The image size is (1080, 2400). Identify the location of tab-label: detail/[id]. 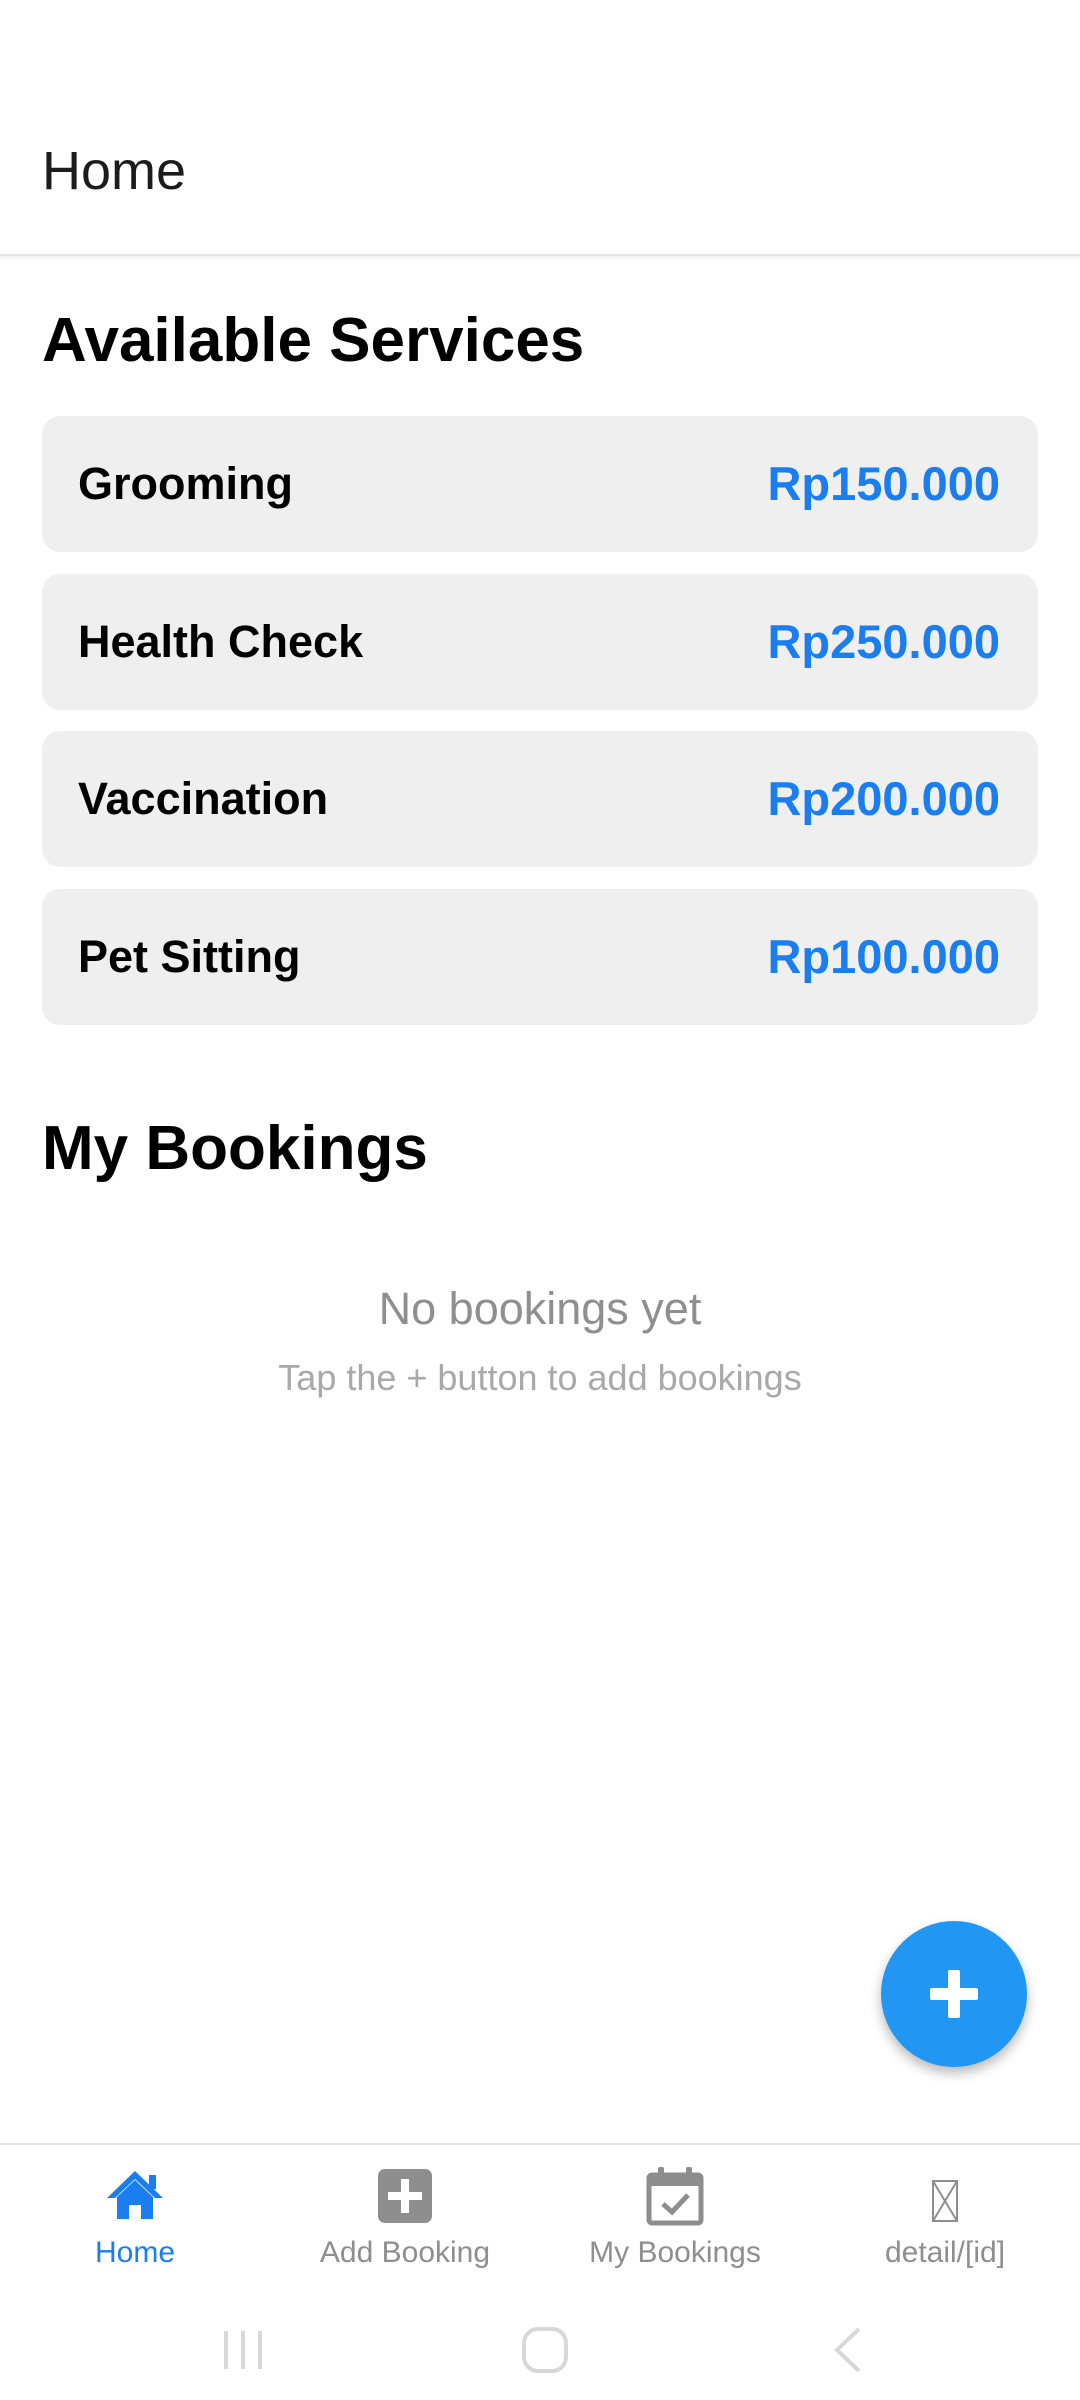
(945, 2252).